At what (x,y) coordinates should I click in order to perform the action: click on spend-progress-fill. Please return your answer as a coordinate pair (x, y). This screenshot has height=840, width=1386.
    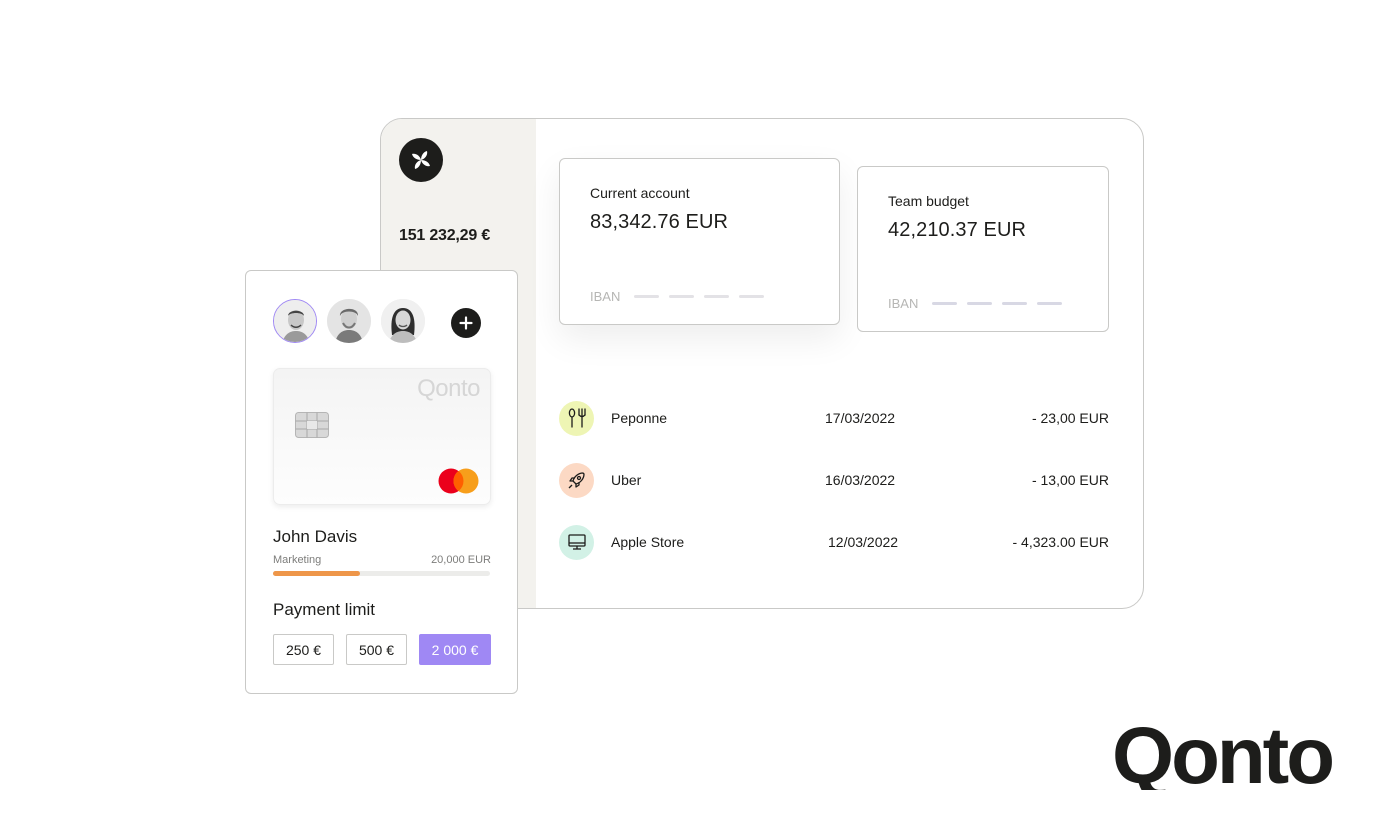
    Looking at the image, I should click on (316, 573).